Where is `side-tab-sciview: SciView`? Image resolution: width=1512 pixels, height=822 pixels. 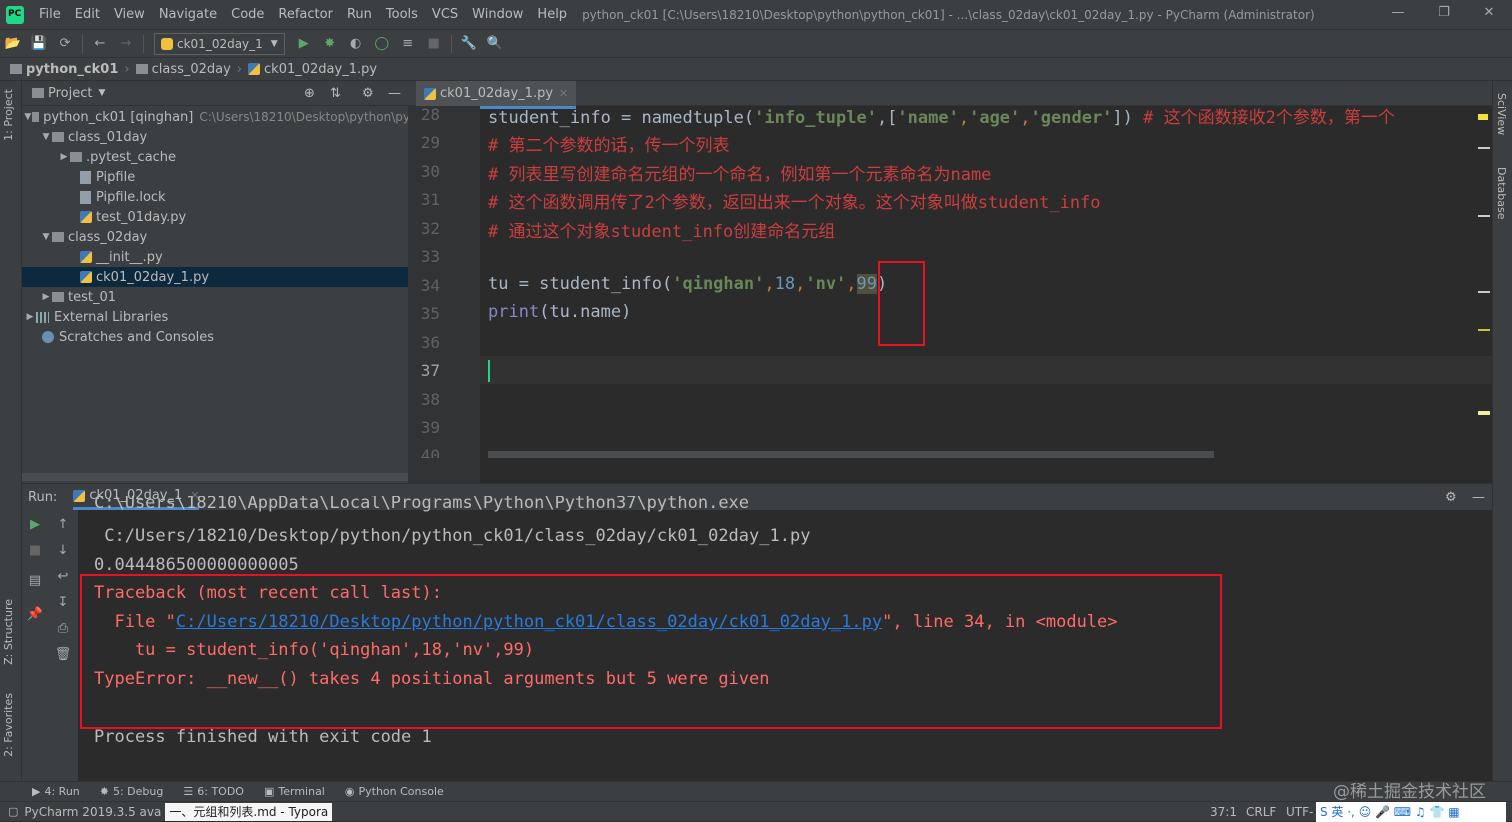
side-tab-sciview: SciView is located at coordinates (1501, 114).